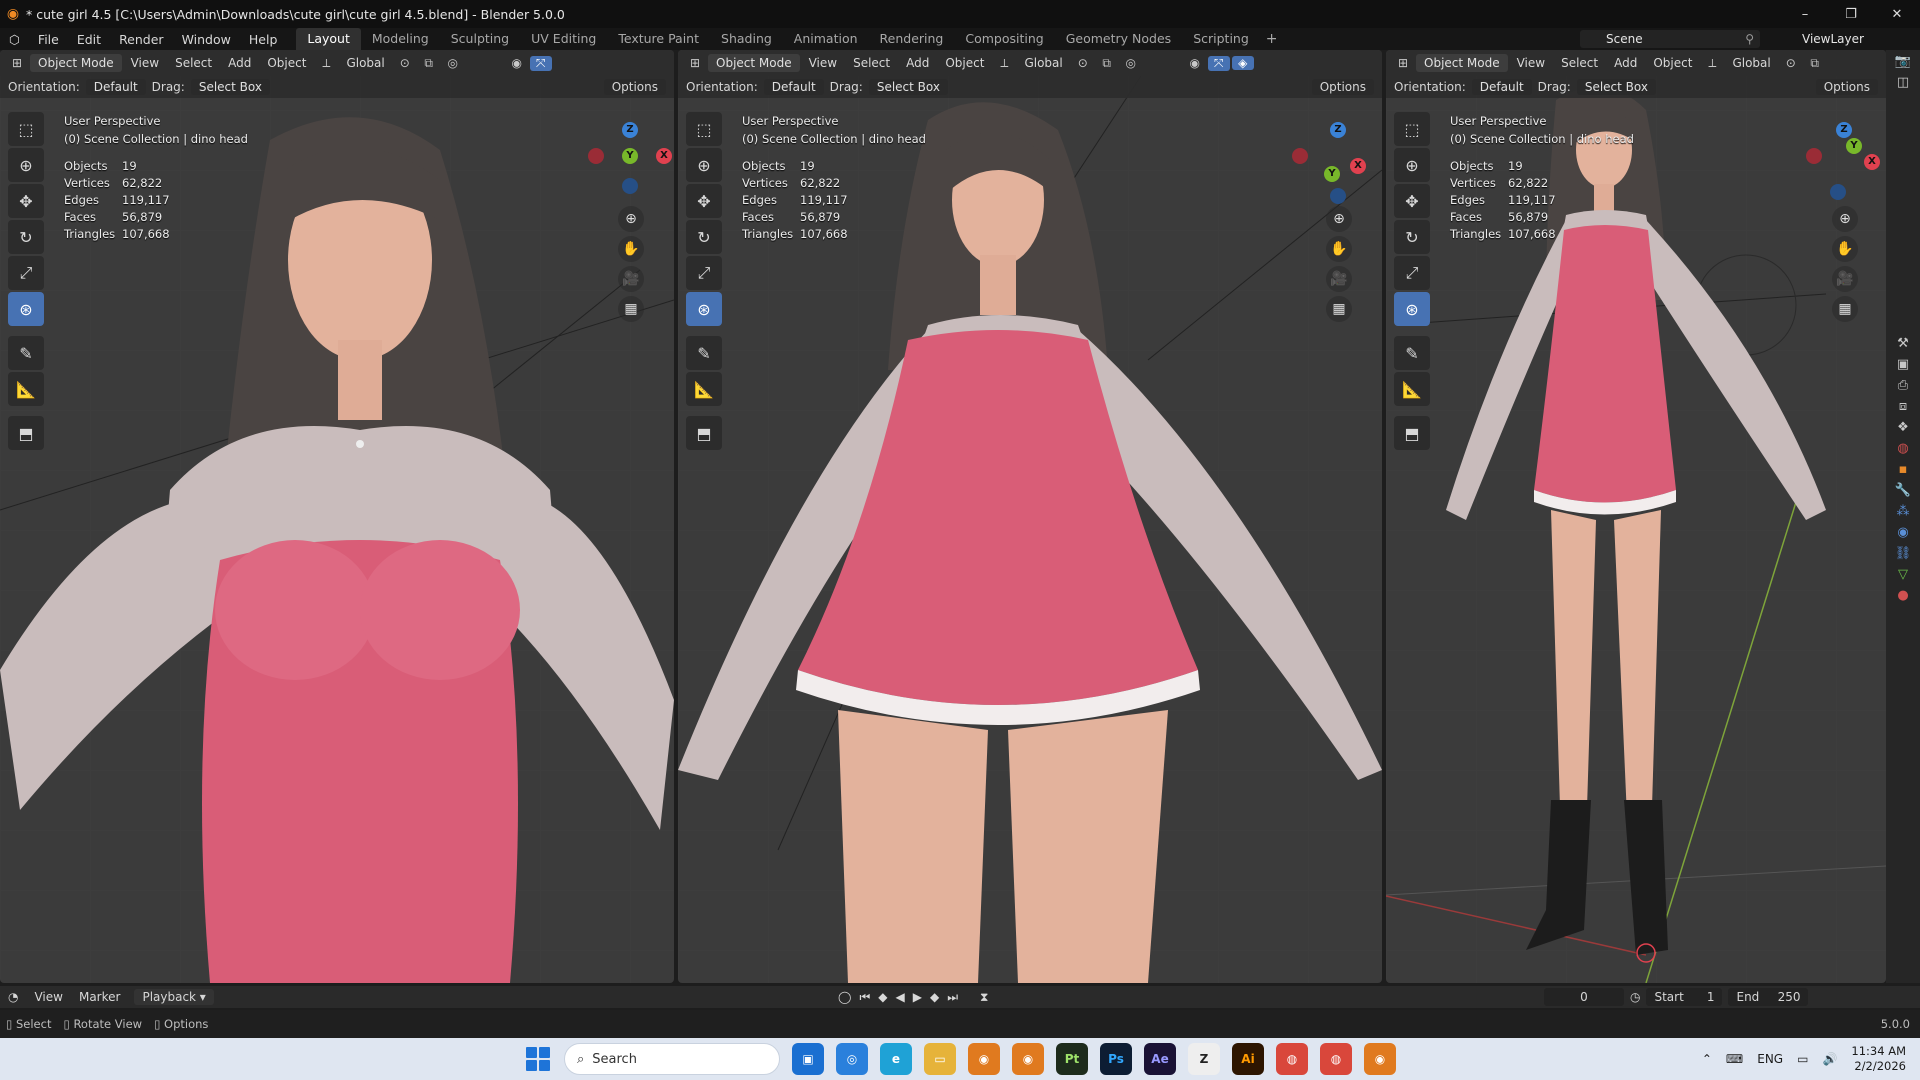  What do you see at coordinates (1903, 82) in the screenshot?
I see `screenshot-icon: ◫` at bounding box center [1903, 82].